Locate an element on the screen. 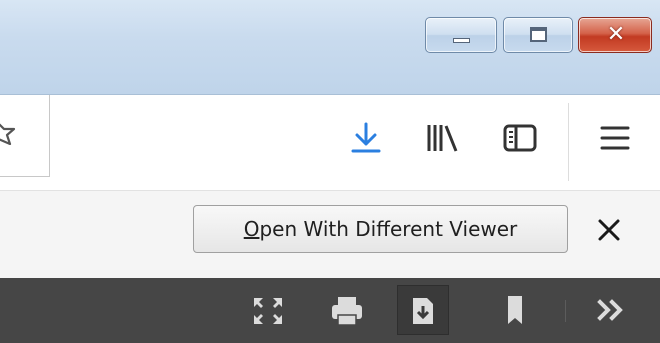 The height and width of the screenshot is (343, 660). button-label: pen With Different Viewer is located at coordinates (388, 229).